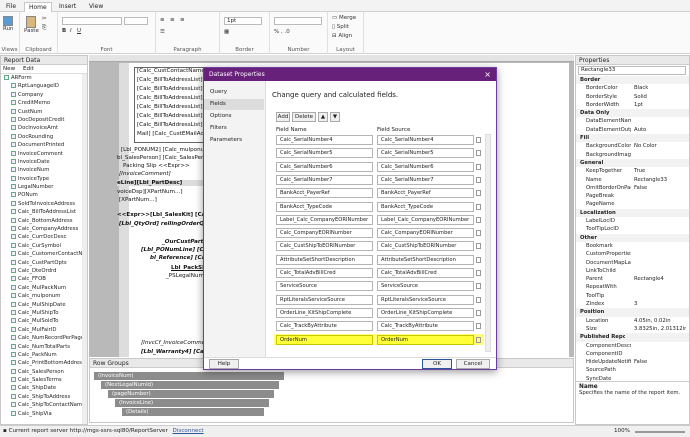  What do you see at coordinates (660, 97) in the screenshot?
I see `property-value: Solid` at bounding box center [660, 97].